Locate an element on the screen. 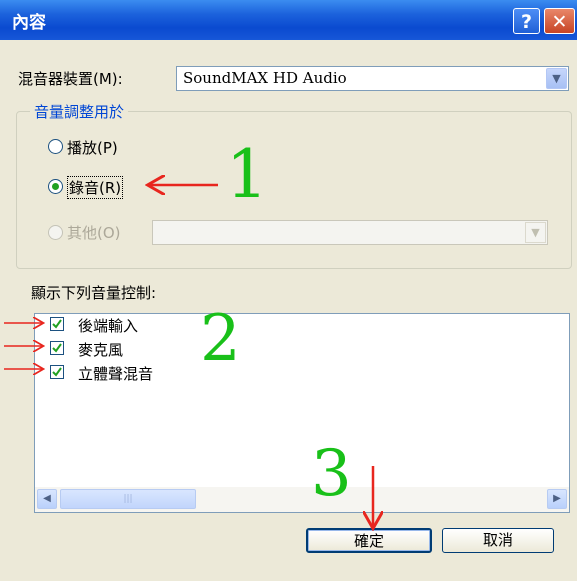 The image size is (577, 581). annotation-step-1: 1 is located at coordinates (247, 174).